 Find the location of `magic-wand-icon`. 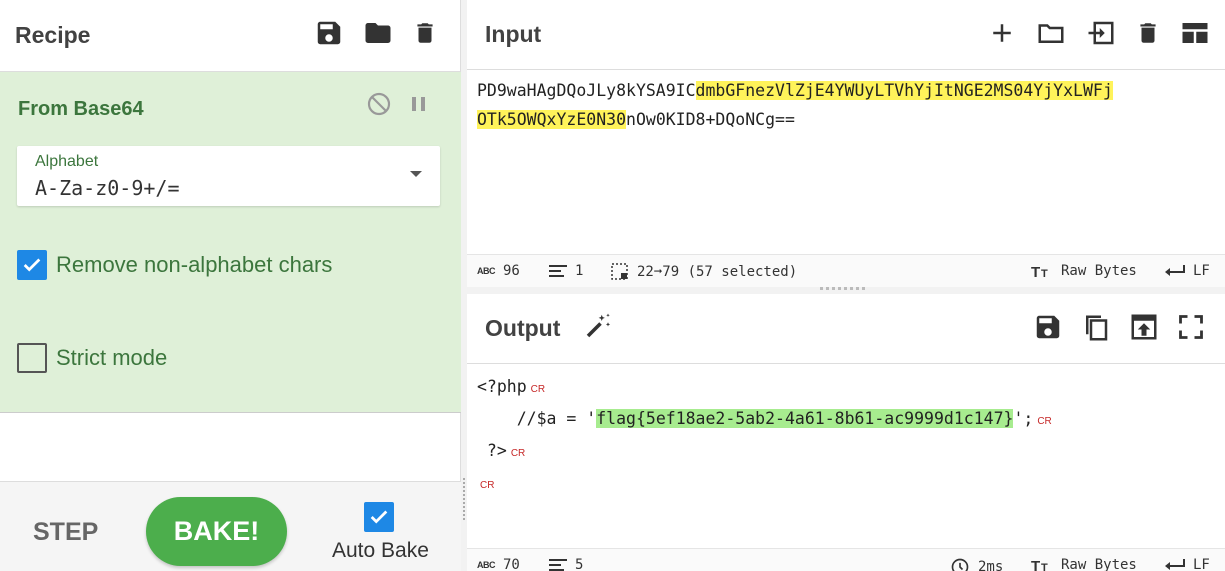

magic-wand-icon is located at coordinates (598, 328).